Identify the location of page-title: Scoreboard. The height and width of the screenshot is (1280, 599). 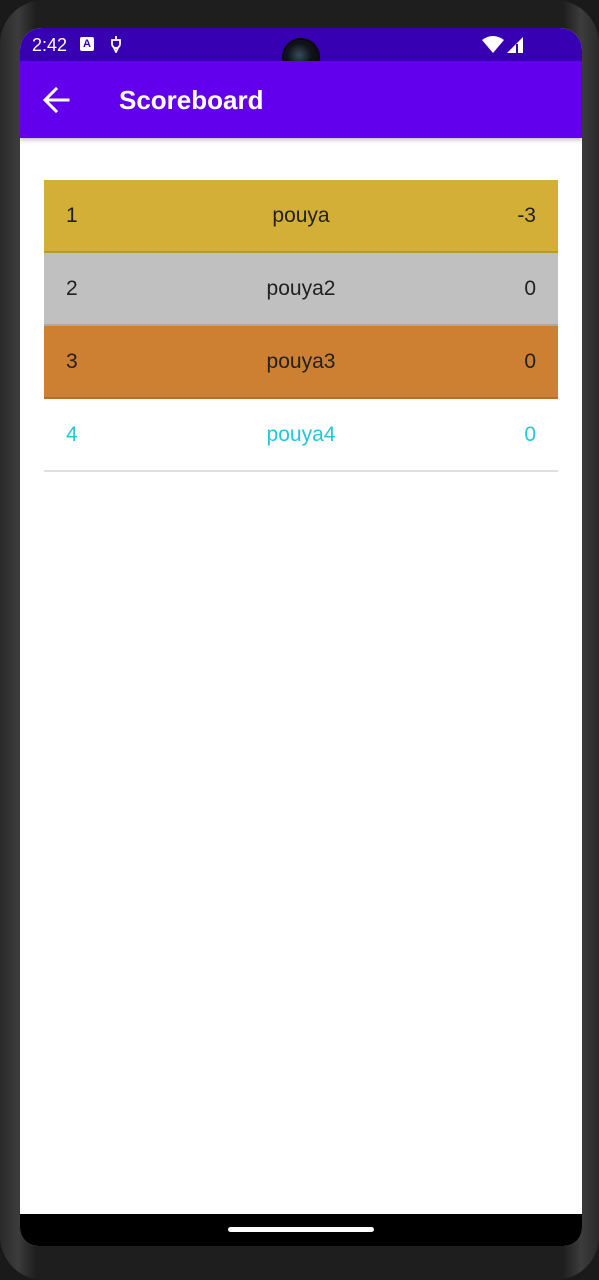
(191, 100).